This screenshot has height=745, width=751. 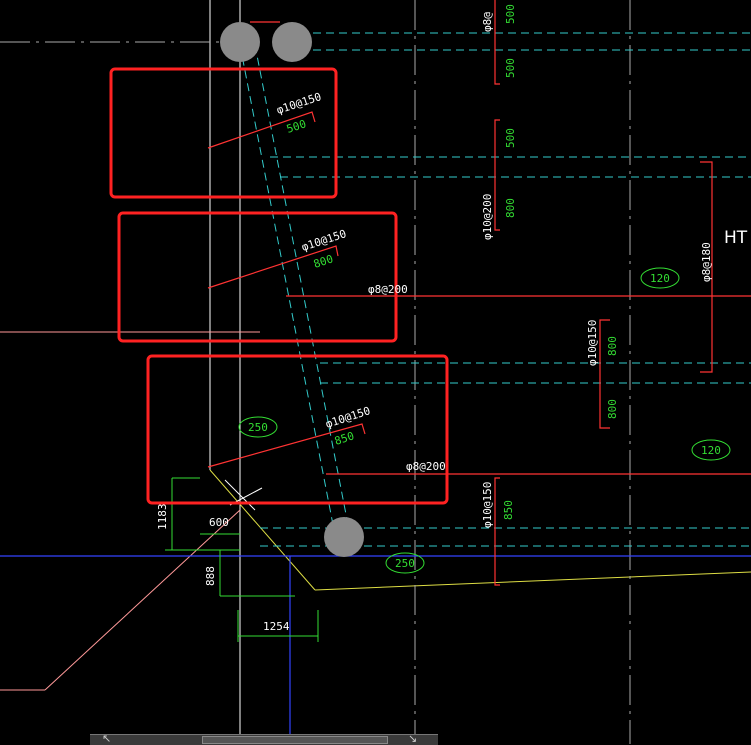 What do you see at coordinates (510, 138) in the screenshot?
I see `label-right-col1-len-b: 500` at bounding box center [510, 138].